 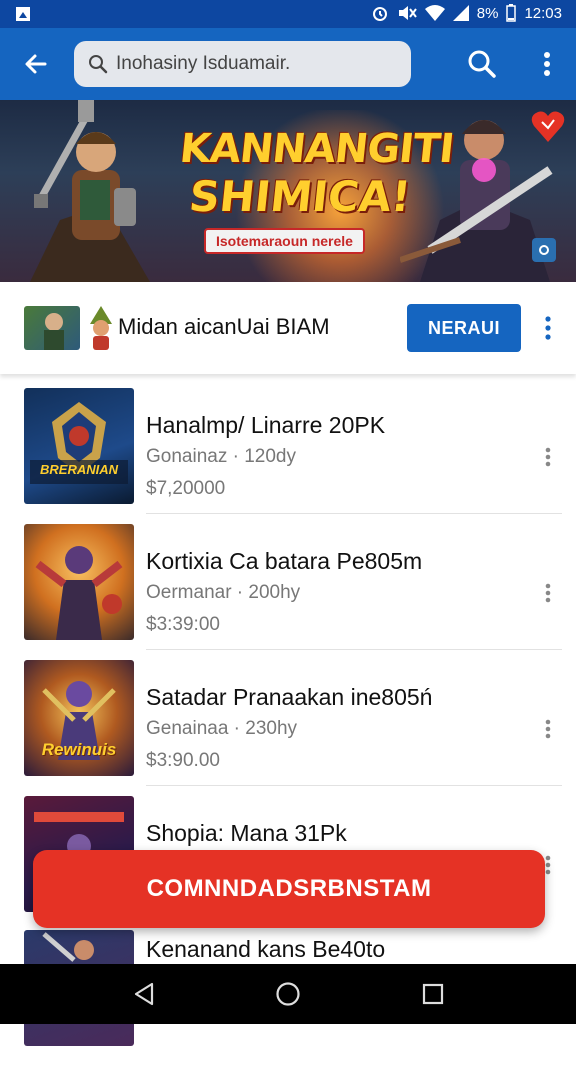 What do you see at coordinates (464, 328) in the screenshot?
I see `promo-cta-button: NERAUI` at bounding box center [464, 328].